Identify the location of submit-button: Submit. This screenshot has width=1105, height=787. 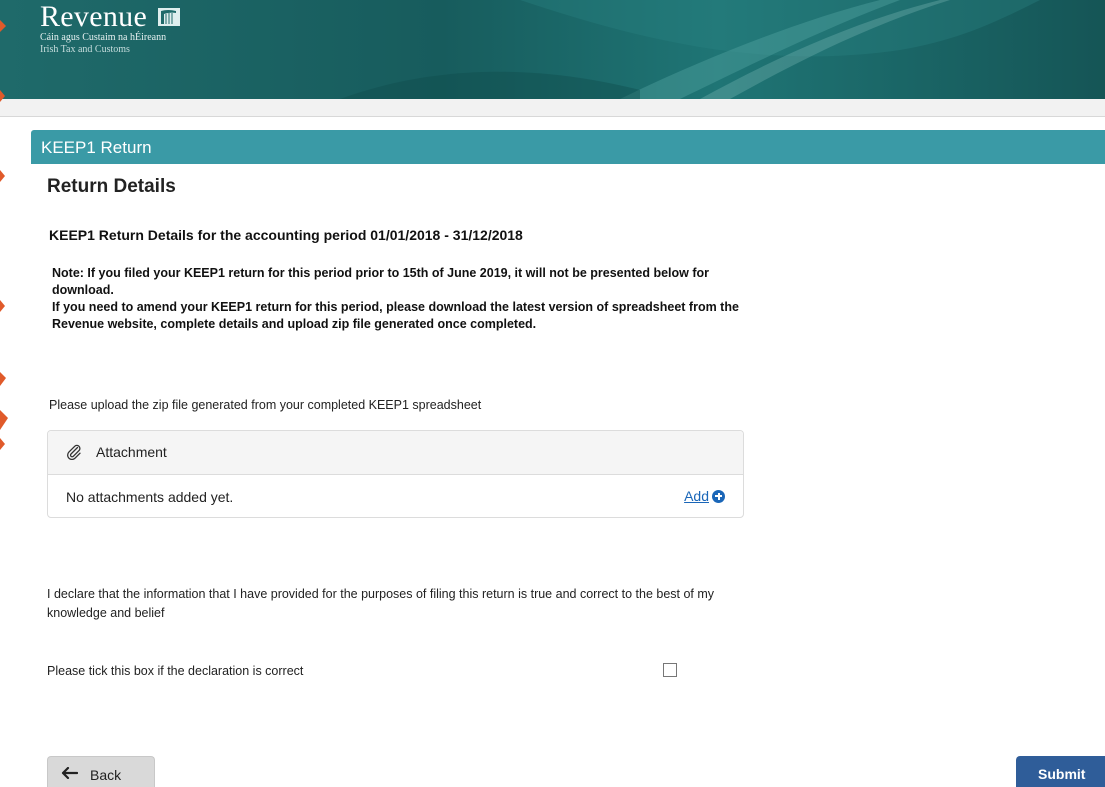
(1060, 771).